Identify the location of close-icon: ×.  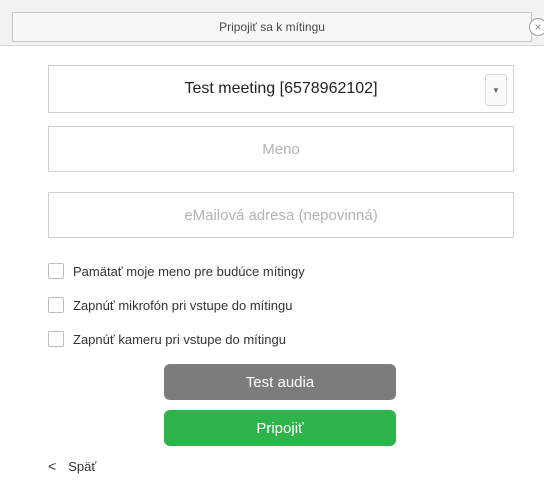
(536, 27).